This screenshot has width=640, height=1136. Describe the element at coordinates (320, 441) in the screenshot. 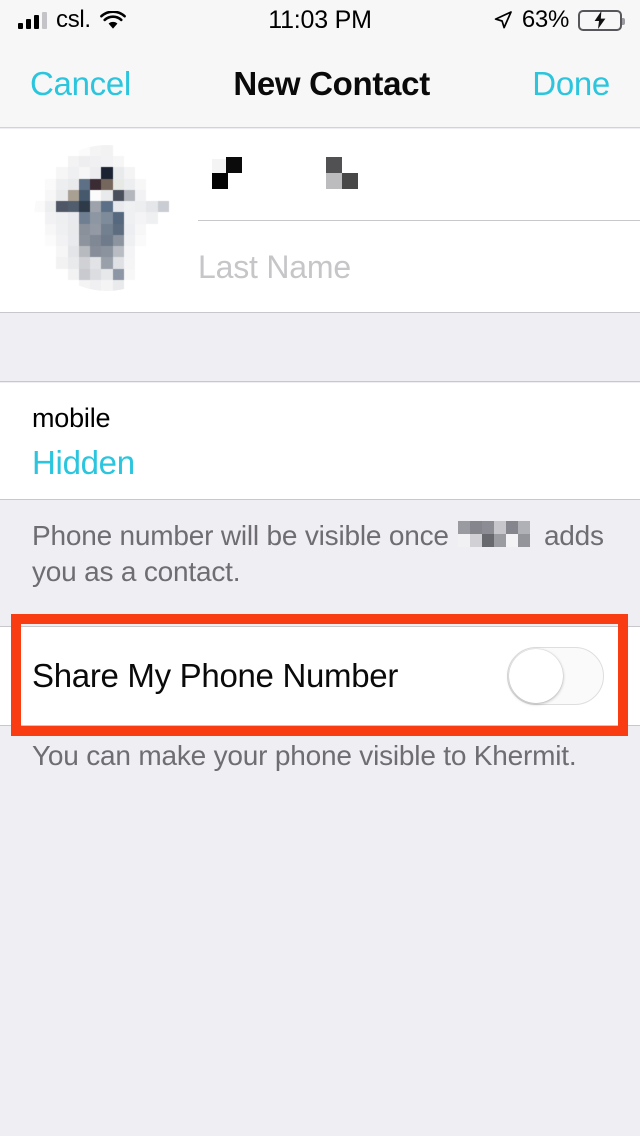

I see `phone-number-row: mobile Hidden` at that location.